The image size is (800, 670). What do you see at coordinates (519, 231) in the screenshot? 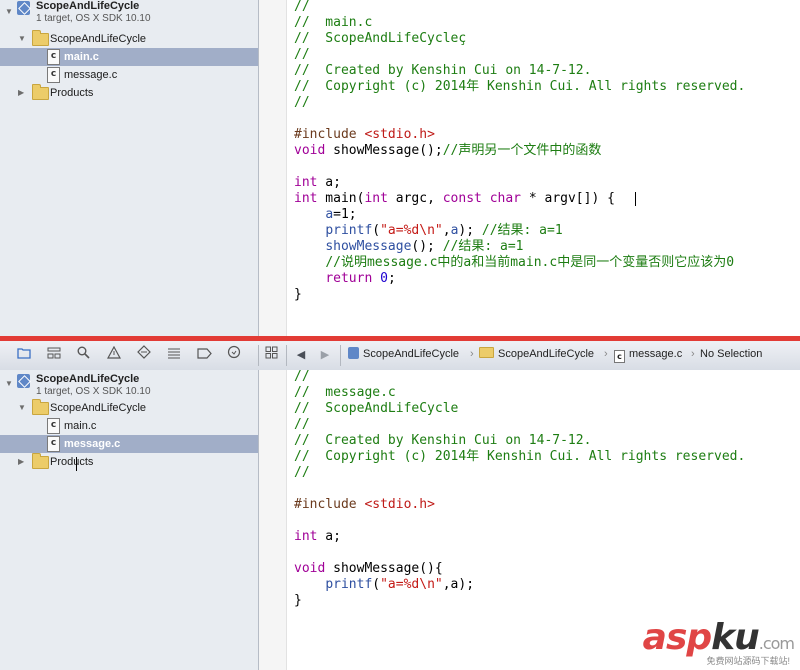
I see `code-line: printf("a=%d\n",a); //结果: a=1` at bounding box center [519, 231].